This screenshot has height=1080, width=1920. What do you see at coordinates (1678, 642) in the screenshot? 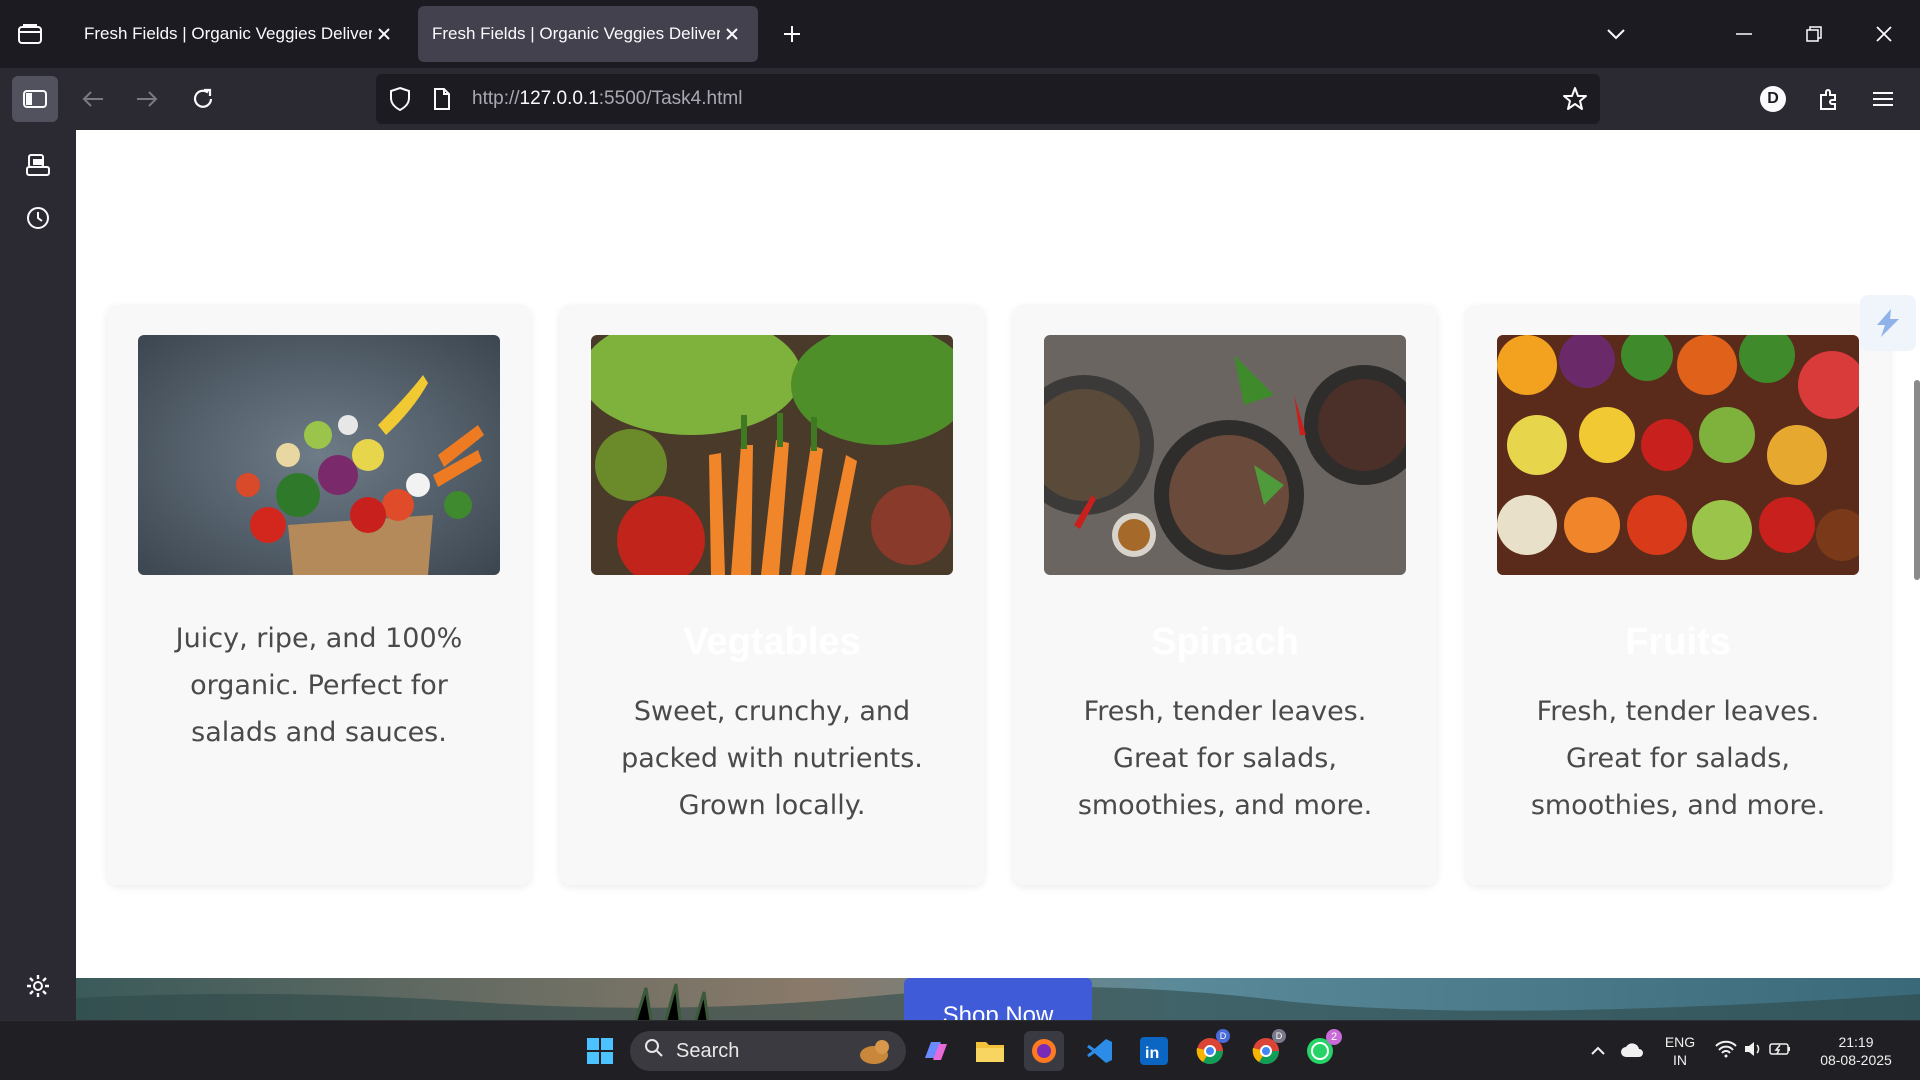
I see `card-heading: Fruits` at bounding box center [1678, 642].